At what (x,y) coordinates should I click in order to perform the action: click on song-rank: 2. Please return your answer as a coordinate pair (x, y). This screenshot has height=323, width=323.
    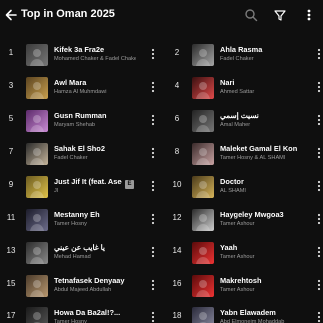
    Looking at the image, I should click on (177, 52).